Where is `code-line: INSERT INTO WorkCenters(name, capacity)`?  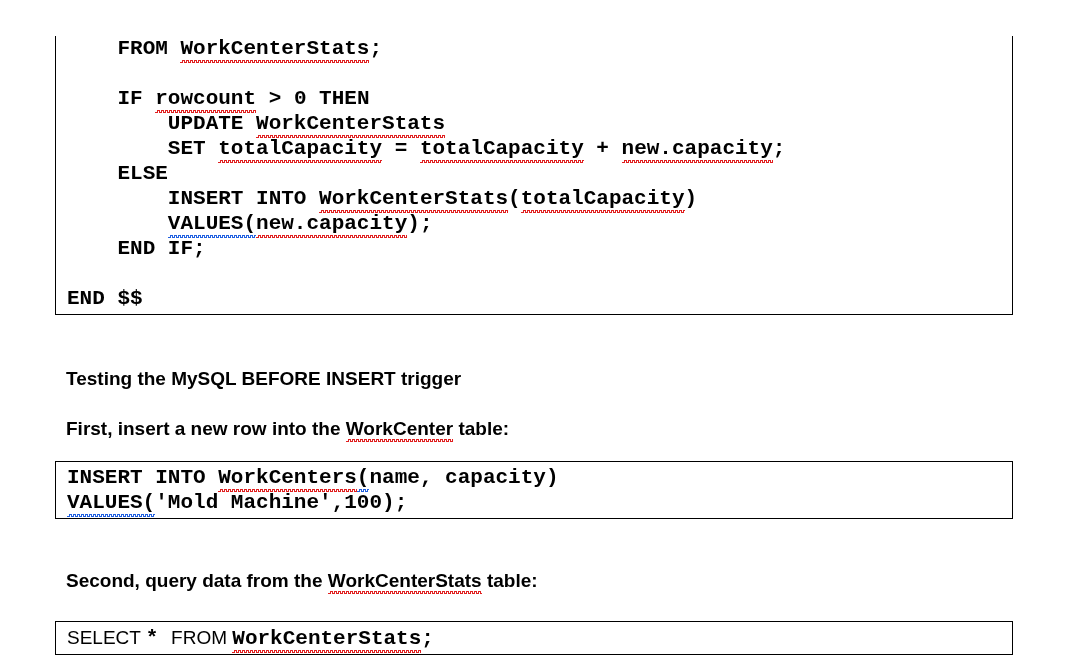
code-line: INSERT INTO WorkCenters(name, capacity) is located at coordinates (539, 477).